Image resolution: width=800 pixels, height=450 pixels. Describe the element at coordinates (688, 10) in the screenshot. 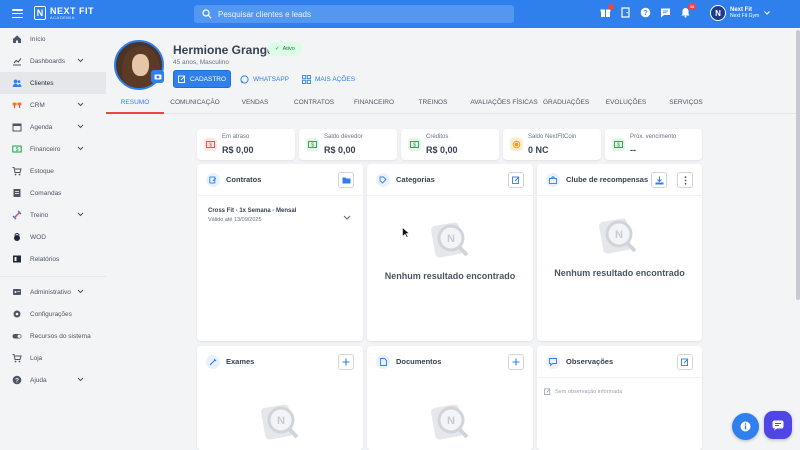

I see `bell-icon: 38` at that location.